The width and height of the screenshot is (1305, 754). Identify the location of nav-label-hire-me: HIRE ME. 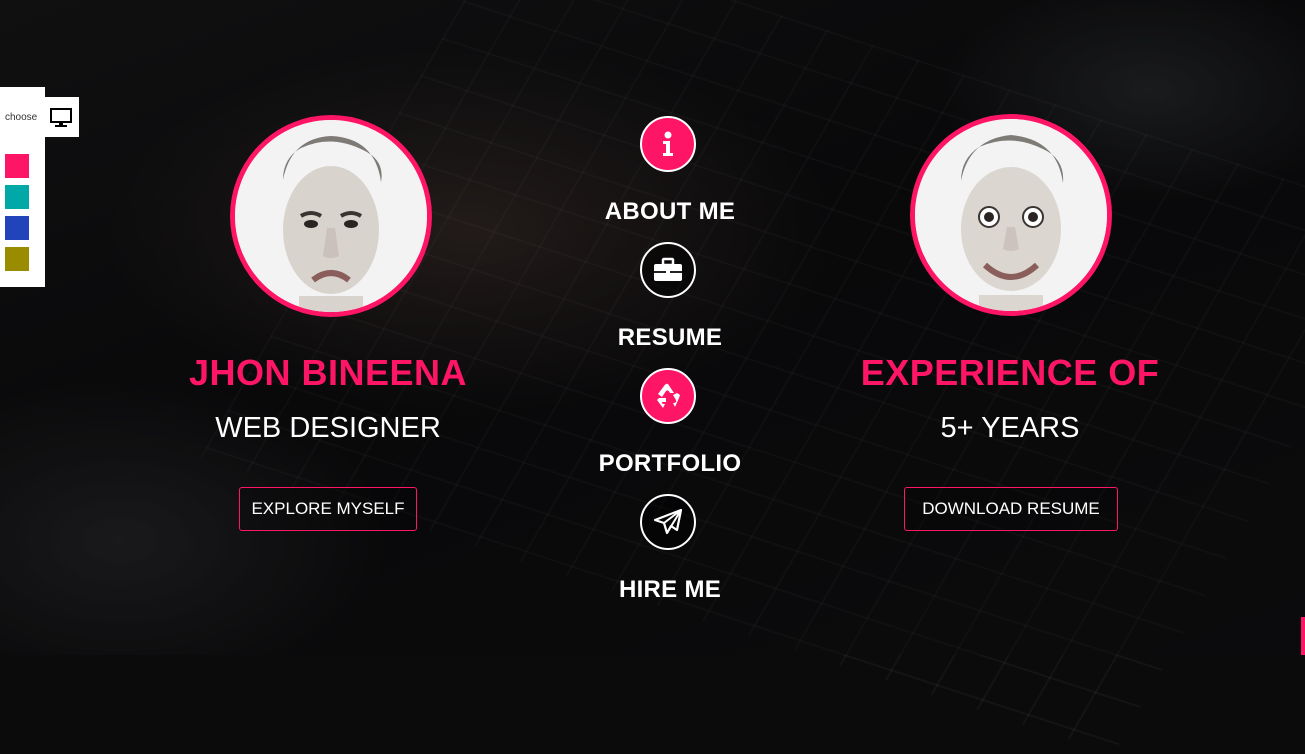
(670, 589).